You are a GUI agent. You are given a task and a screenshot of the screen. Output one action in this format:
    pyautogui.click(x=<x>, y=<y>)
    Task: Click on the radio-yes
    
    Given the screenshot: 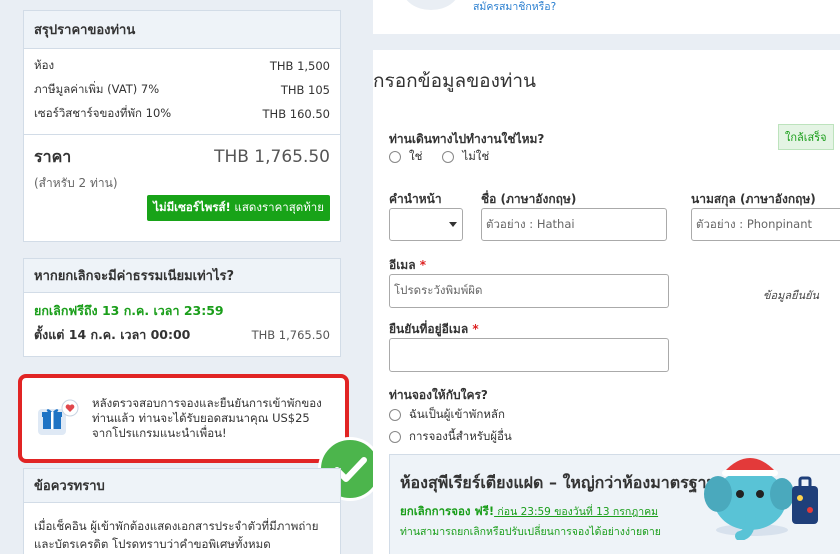 What is the action you would take?
    pyautogui.click(x=395, y=157)
    